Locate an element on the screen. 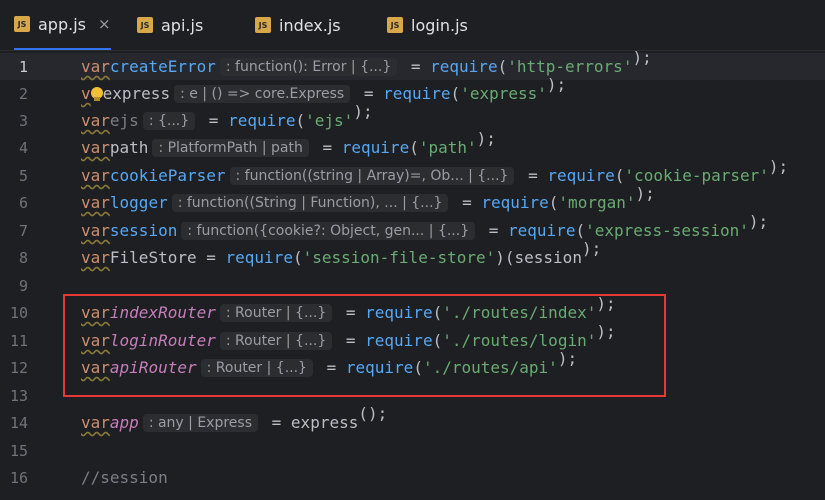 The image size is (825, 500). tab-label: app.js is located at coordinates (62, 24).